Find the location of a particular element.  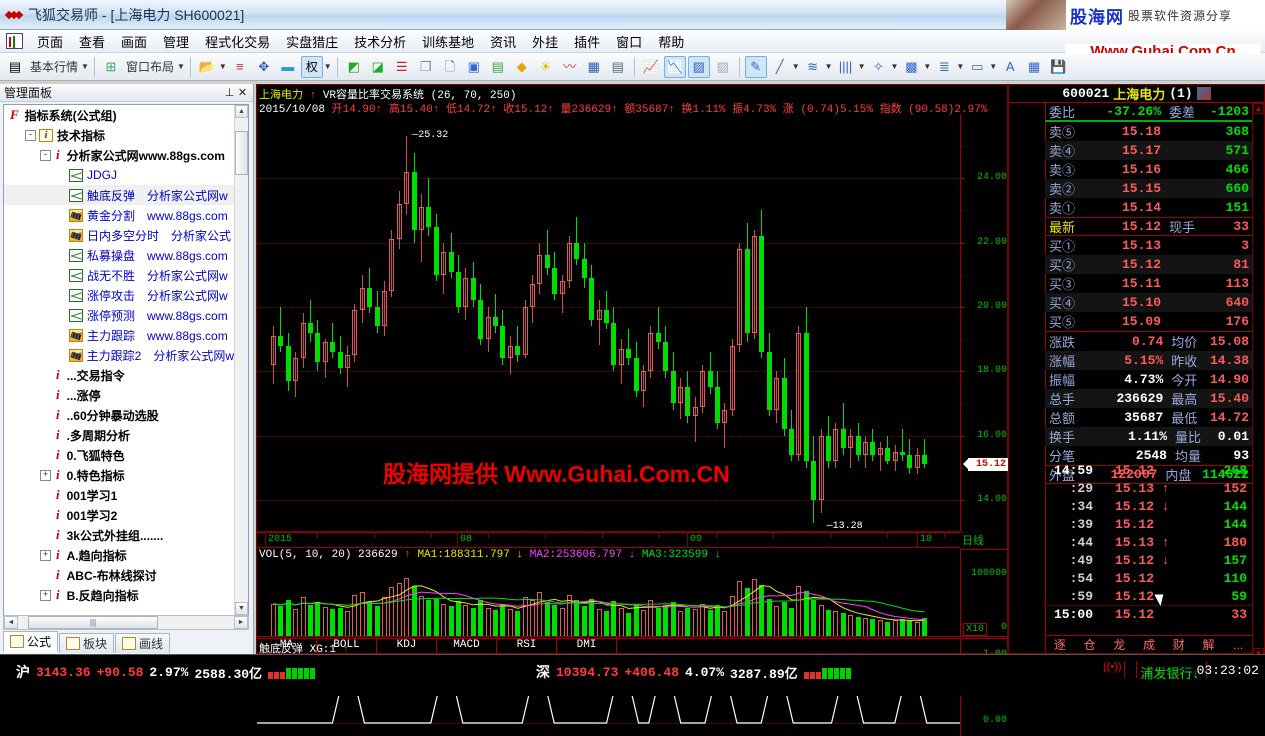

fan-lines-icon: ✧ is located at coordinates (878, 67).